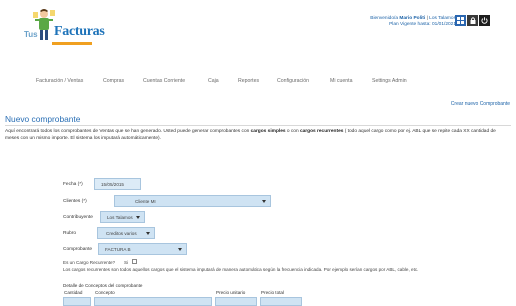  I want to click on precio-unitario-input, so click(236, 301).